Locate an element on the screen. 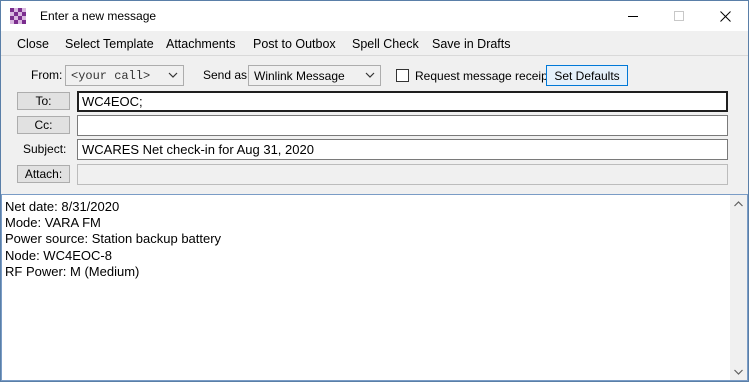 The height and width of the screenshot is (382, 749). subject-field: WCARES Net check-in for Aug 31, 2020 is located at coordinates (402, 149).